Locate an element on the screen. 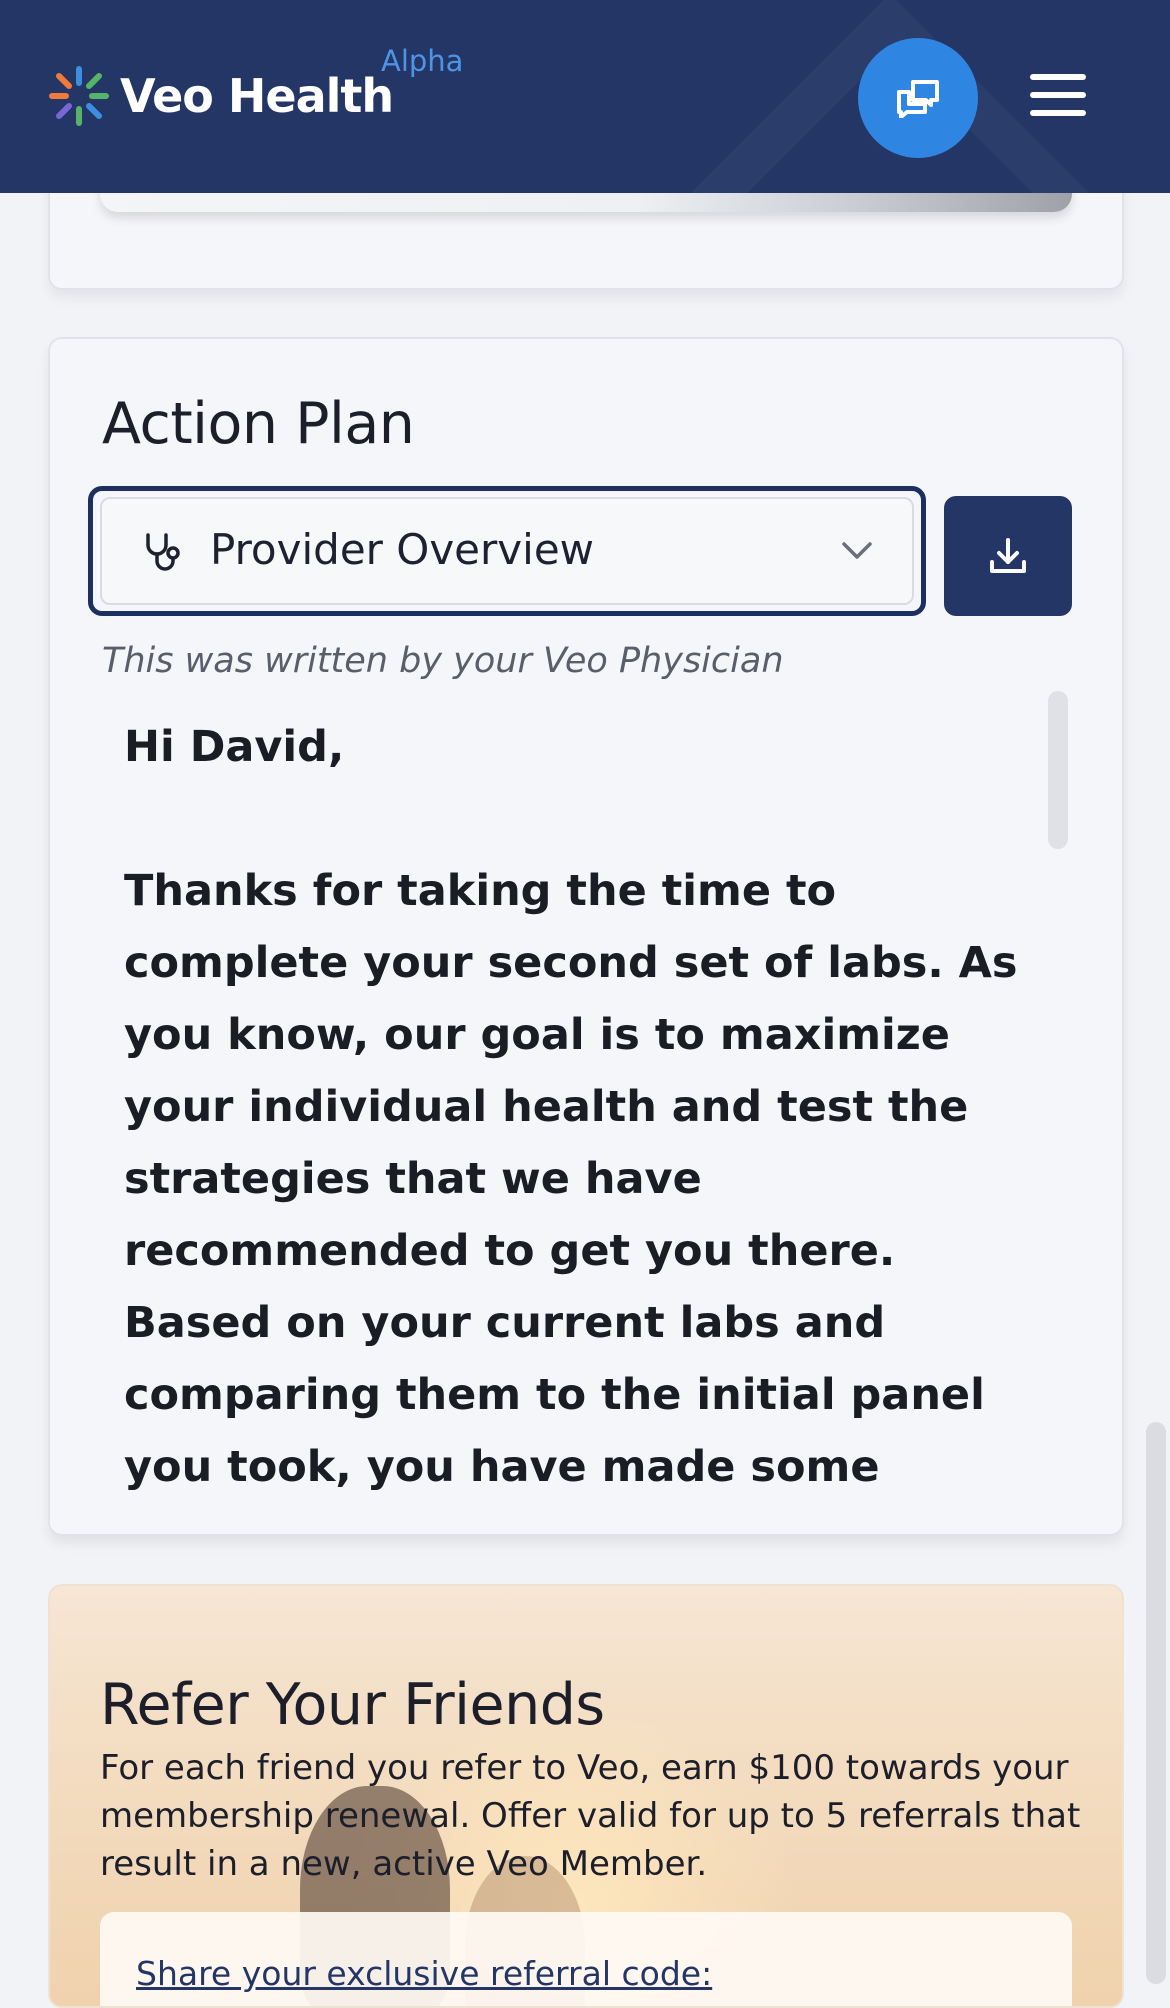 This screenshot has height=2008, width=1170. referral-code-box: Share your exclusive referral code: is located at coordinates (586, 1959).